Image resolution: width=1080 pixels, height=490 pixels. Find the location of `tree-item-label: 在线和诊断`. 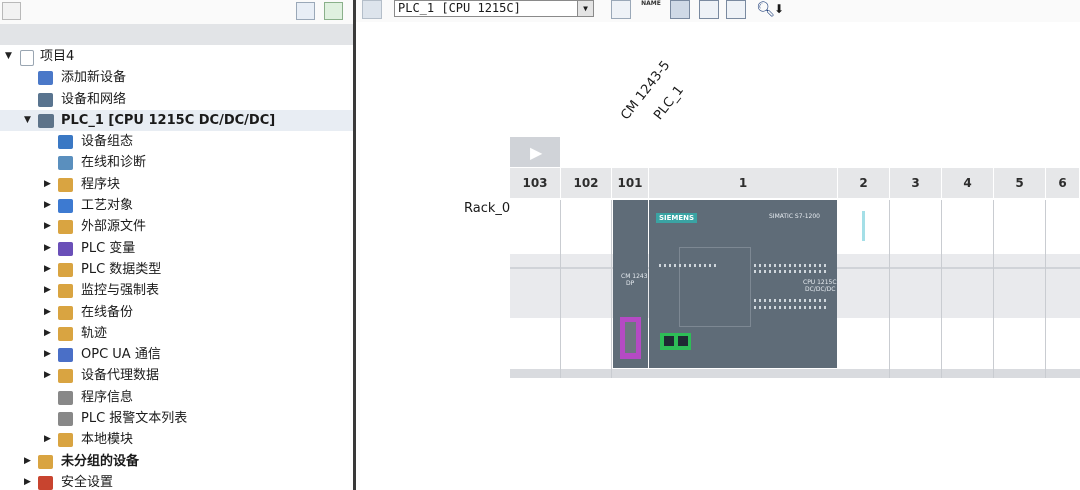

tree-item-label: 在线和诊断 is located at coordinates (114, 163).